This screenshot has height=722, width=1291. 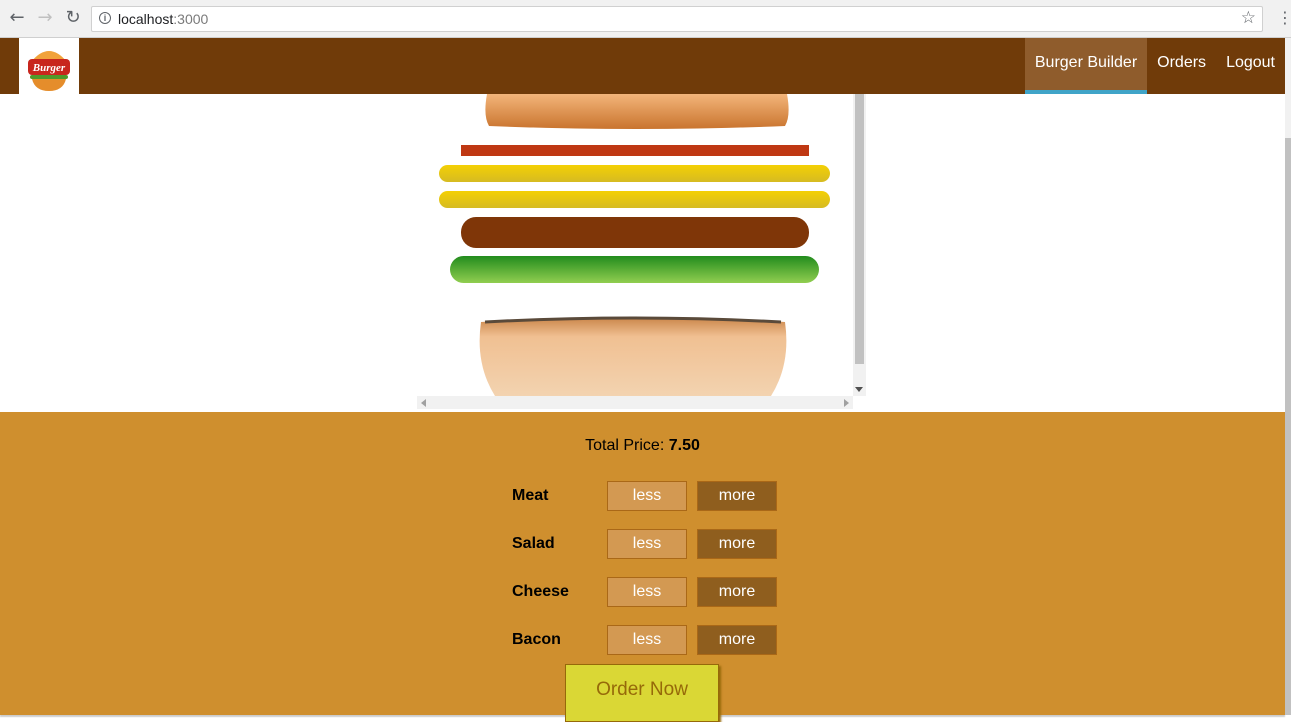 What do you see at coordinates (540, 591) in the screenshot?
I see `control-label: Cheese` at bounding box center [540, 591].